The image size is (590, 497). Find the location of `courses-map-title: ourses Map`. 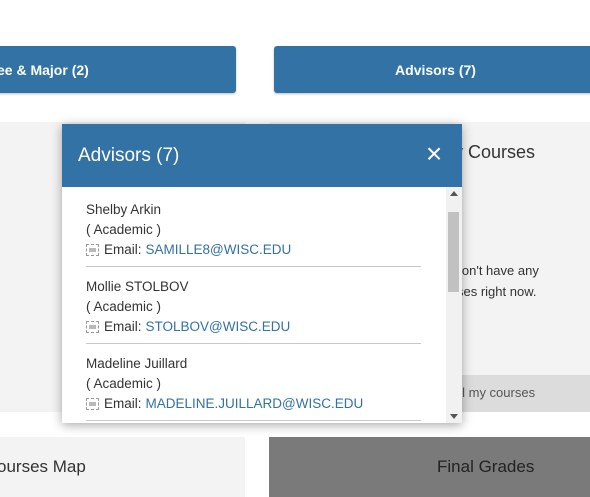

courses-map-title: ourses Map is located at coordinates (43, 466).